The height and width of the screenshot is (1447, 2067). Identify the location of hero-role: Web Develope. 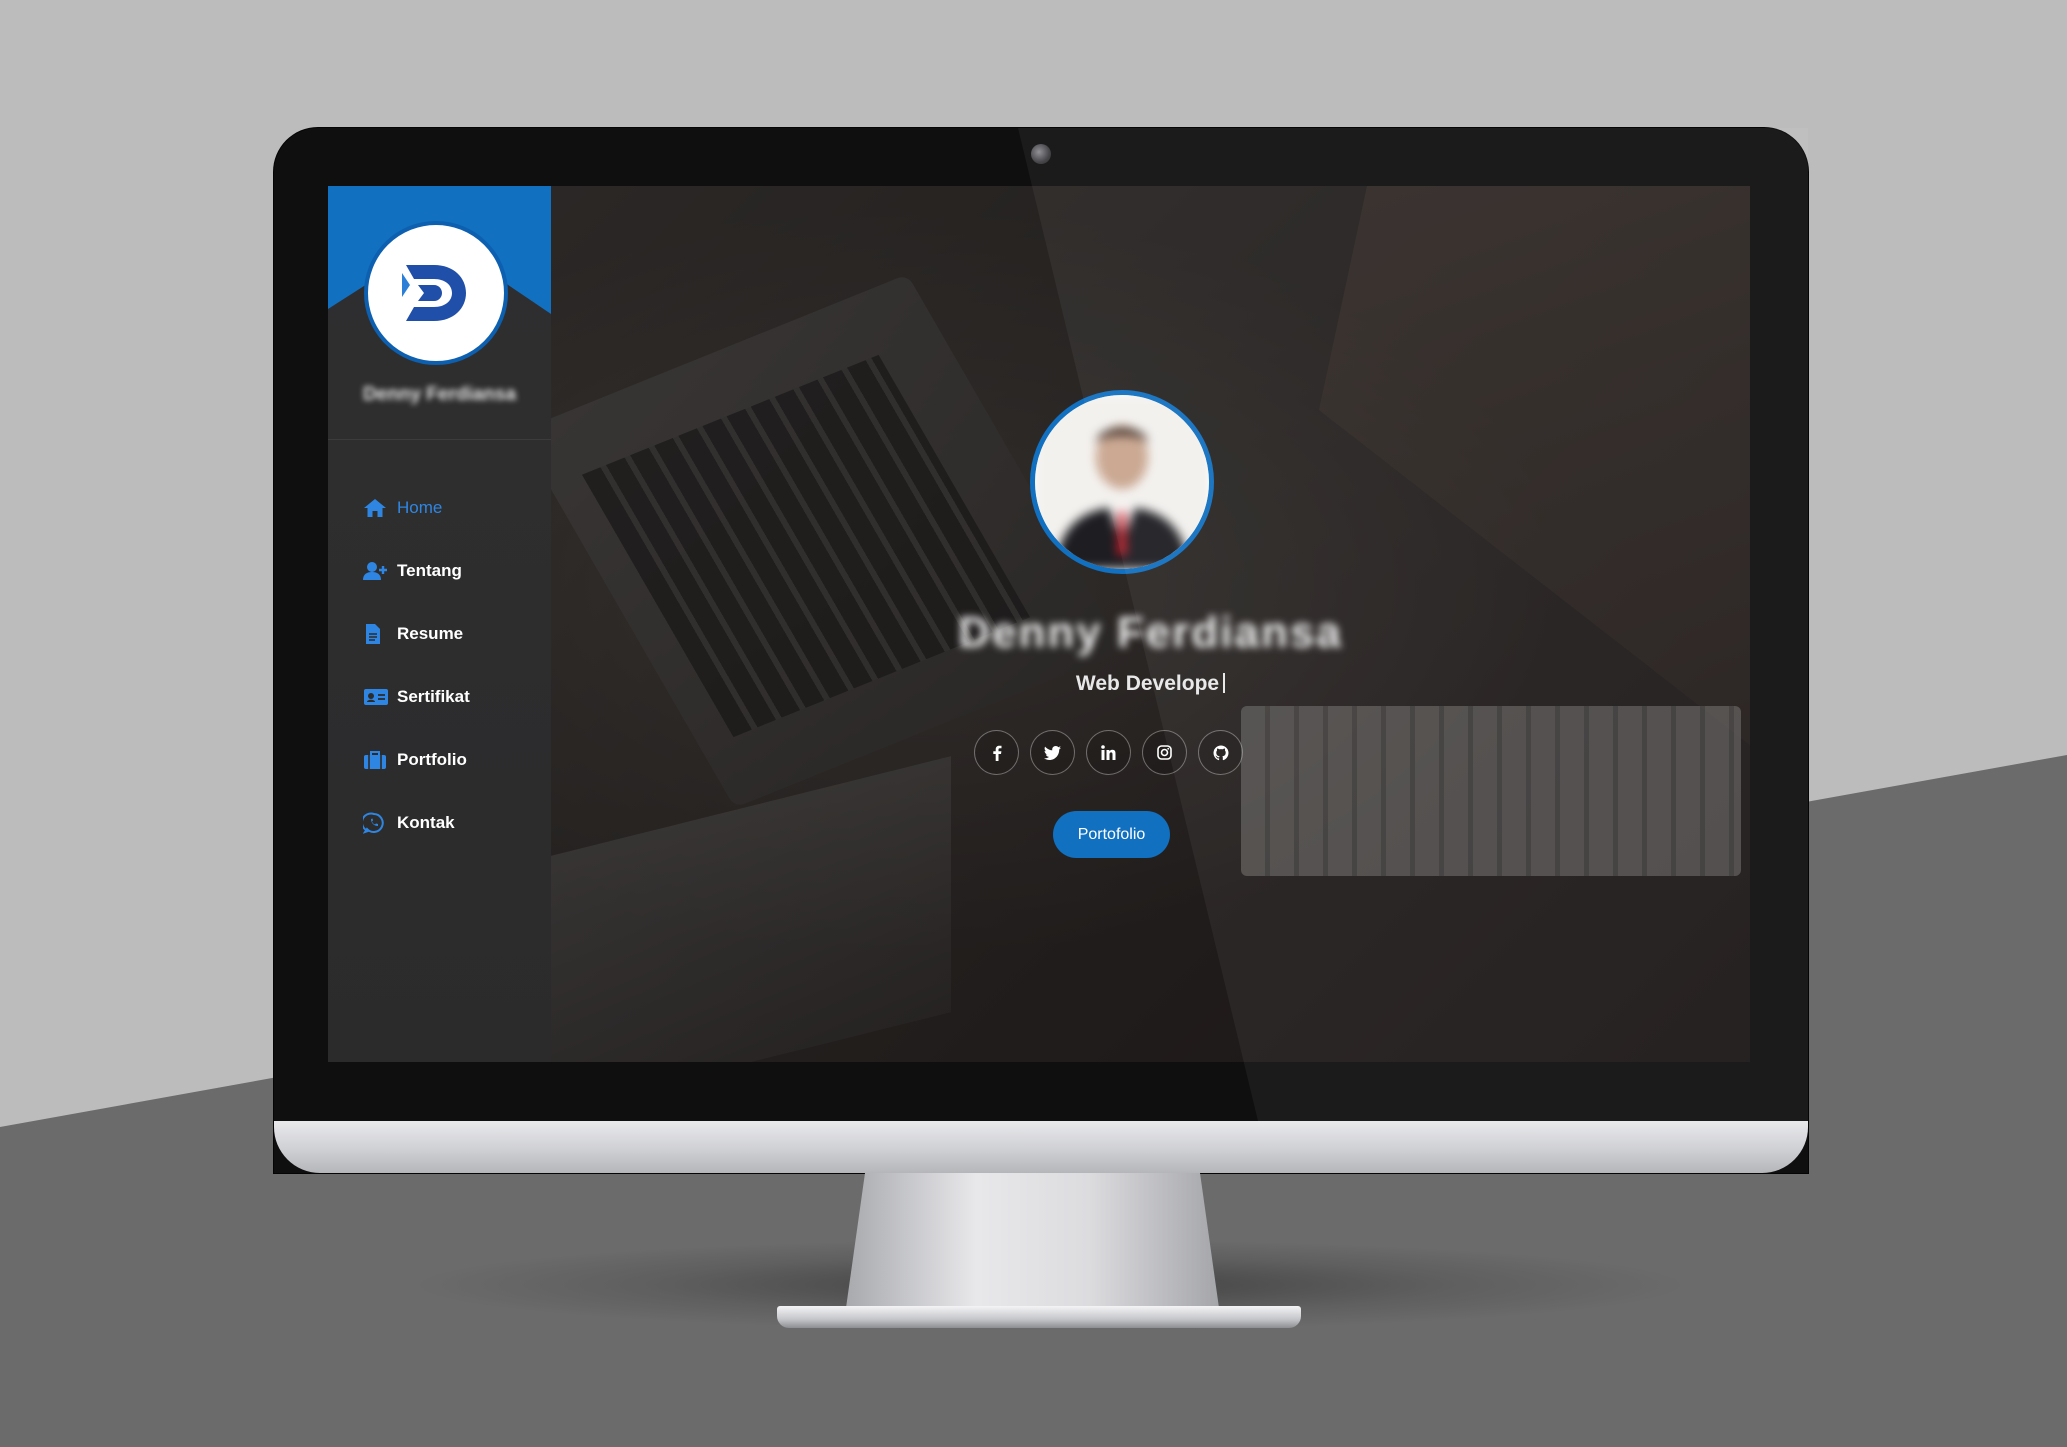
(1150, 684).